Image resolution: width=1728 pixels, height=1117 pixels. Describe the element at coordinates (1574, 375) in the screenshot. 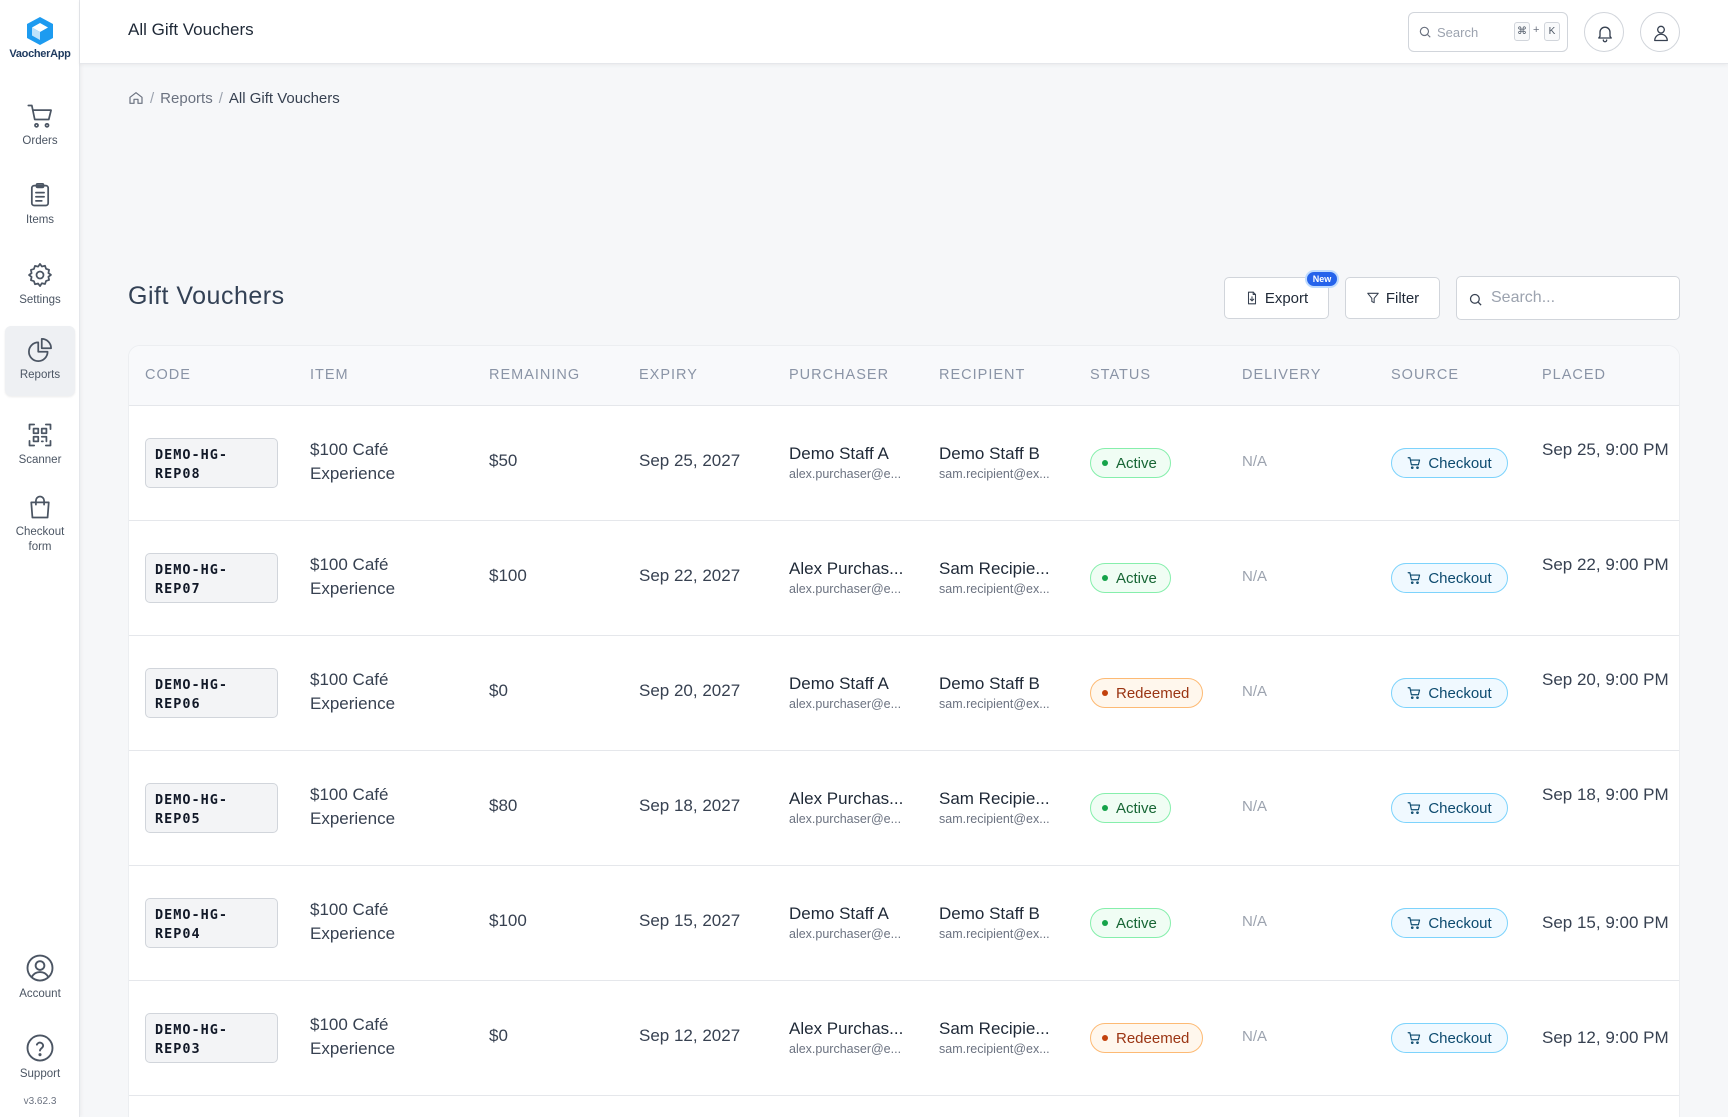

I see `column-header-placed: PLACED` at that location.